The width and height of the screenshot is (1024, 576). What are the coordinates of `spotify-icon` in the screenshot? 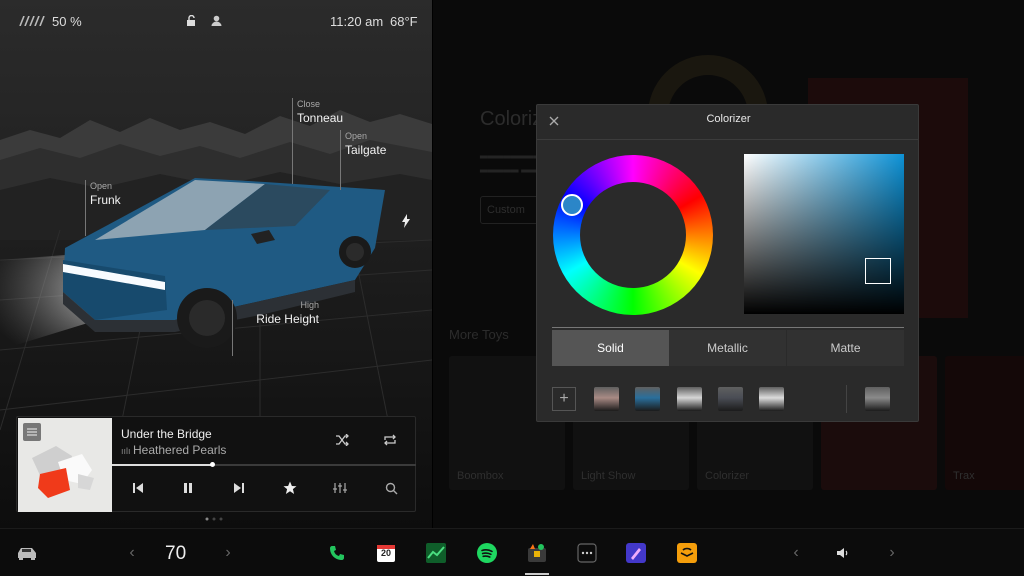 It's located at (487, 553).